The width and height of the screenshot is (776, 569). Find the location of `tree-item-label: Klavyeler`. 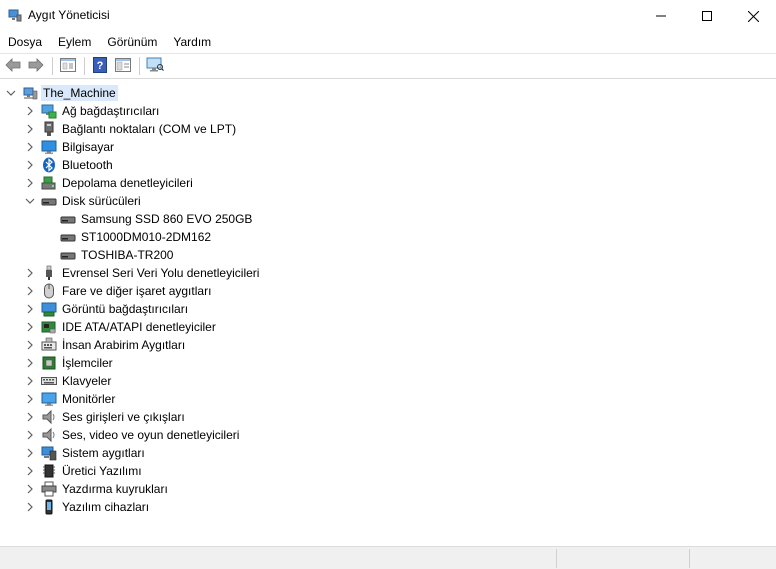

tree-item-label: Klavyeler is located at coordinates (87, 381).